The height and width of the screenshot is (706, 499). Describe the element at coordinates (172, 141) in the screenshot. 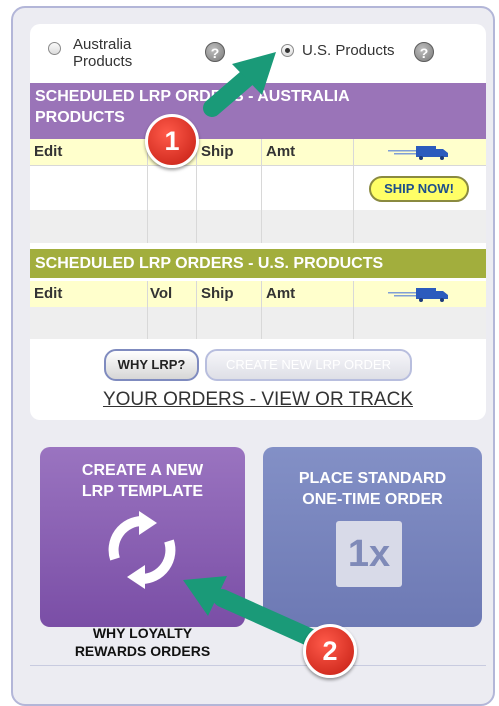

I see `callout-1: 1` at that location.